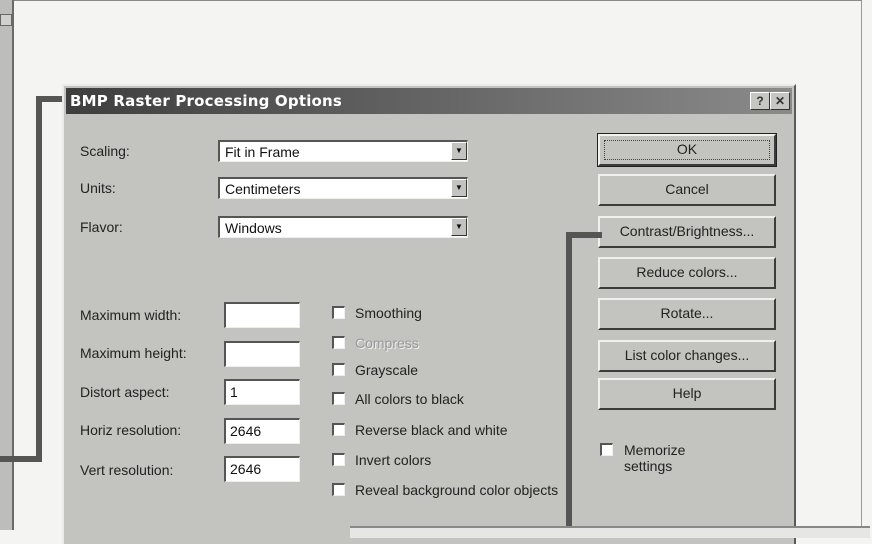 The width and height of the screenshot is (872, 544). I want to click on callout-line-right-vertical, so click(569, 381).